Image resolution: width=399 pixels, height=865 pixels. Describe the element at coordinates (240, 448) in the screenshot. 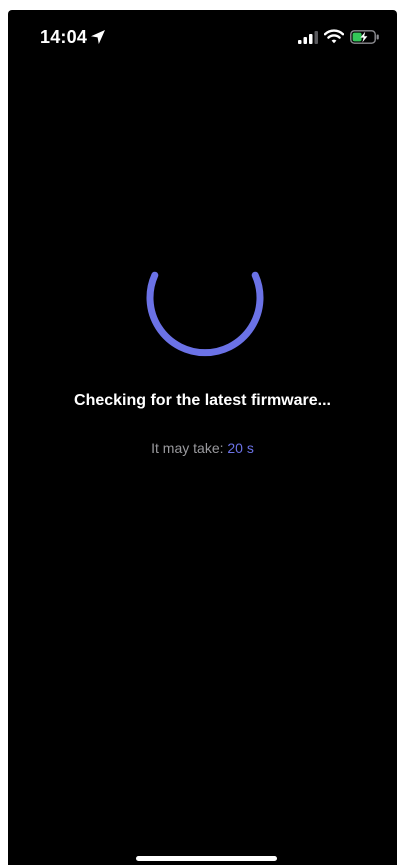

I see `estimated-time-value: 20 s` at that location.